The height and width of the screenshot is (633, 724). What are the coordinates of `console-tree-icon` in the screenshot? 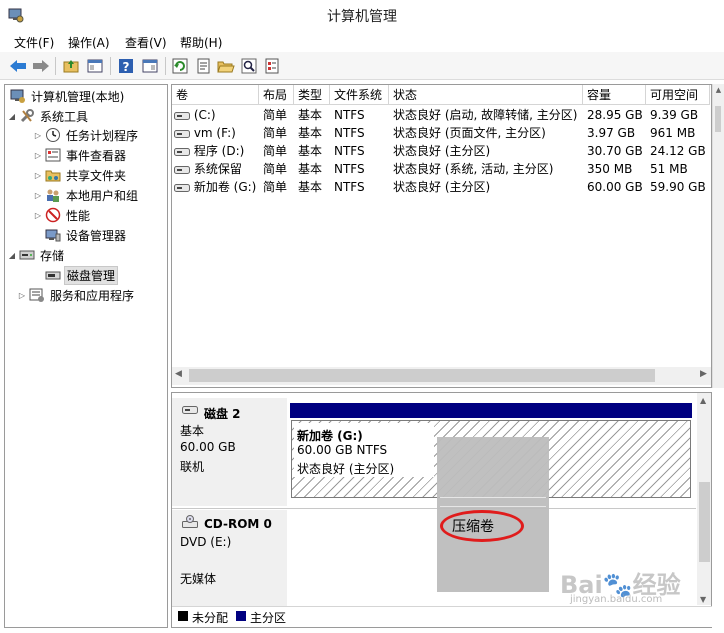 It's located at (95, 66).